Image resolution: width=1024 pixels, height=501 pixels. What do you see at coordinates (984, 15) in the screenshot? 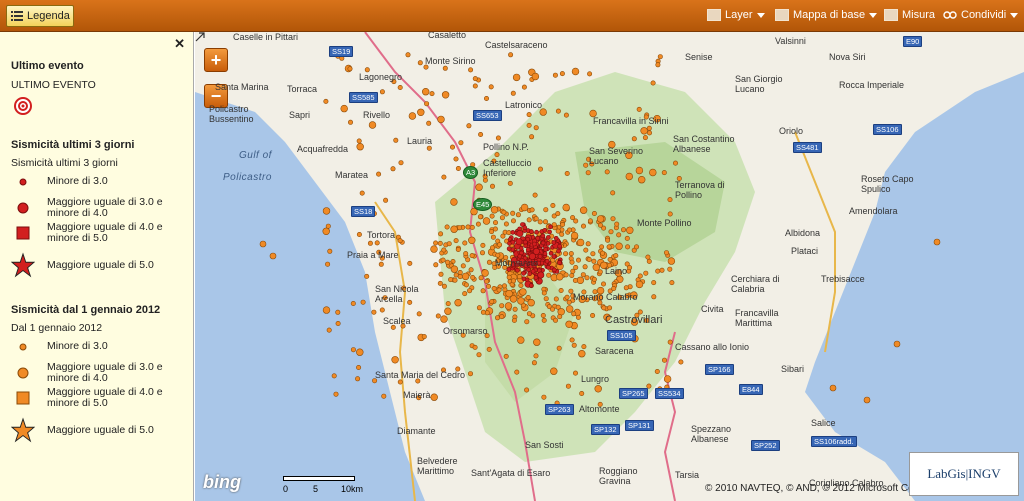
I see `share-menu-label: Condividi` at bounding box center [984, 15].